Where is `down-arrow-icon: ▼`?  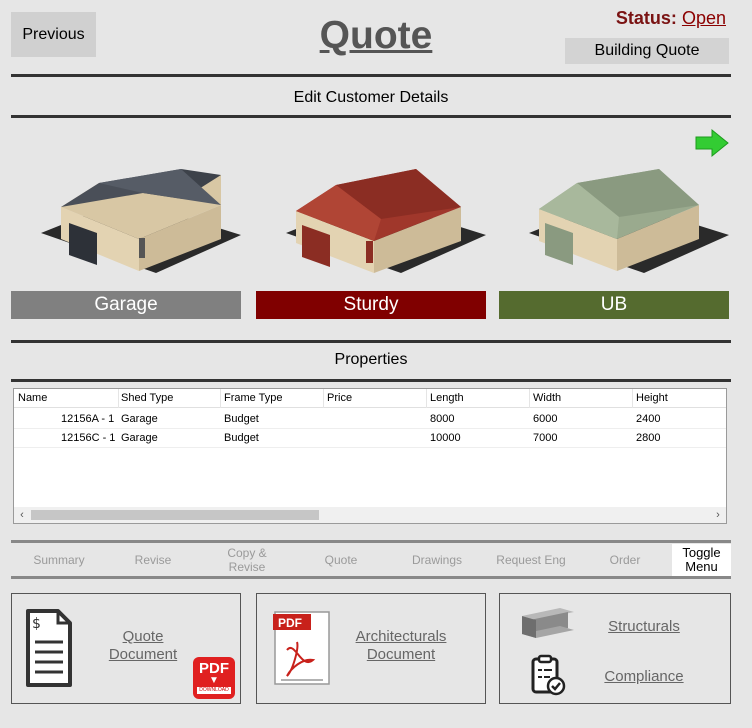
down-arrow-icon: ▼ is located at coordinates (214, 680).